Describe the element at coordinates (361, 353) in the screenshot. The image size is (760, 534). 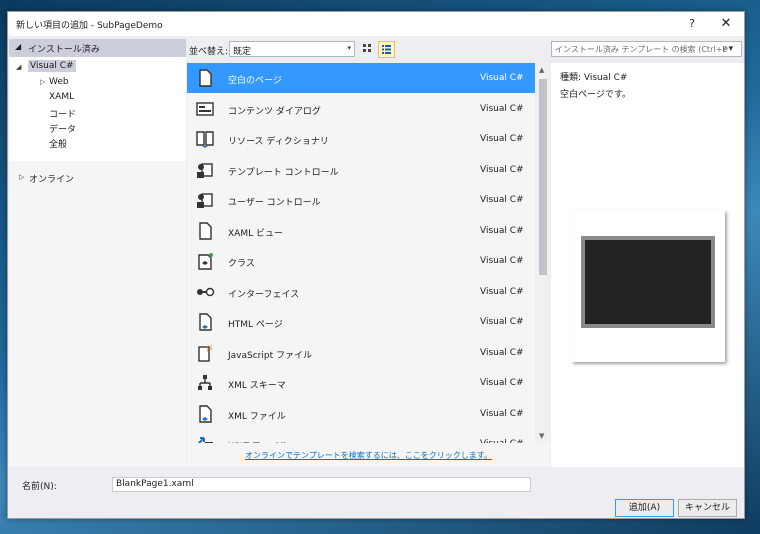
I see `template-row: JS JavaScript ファイル Visual C#` at that location.